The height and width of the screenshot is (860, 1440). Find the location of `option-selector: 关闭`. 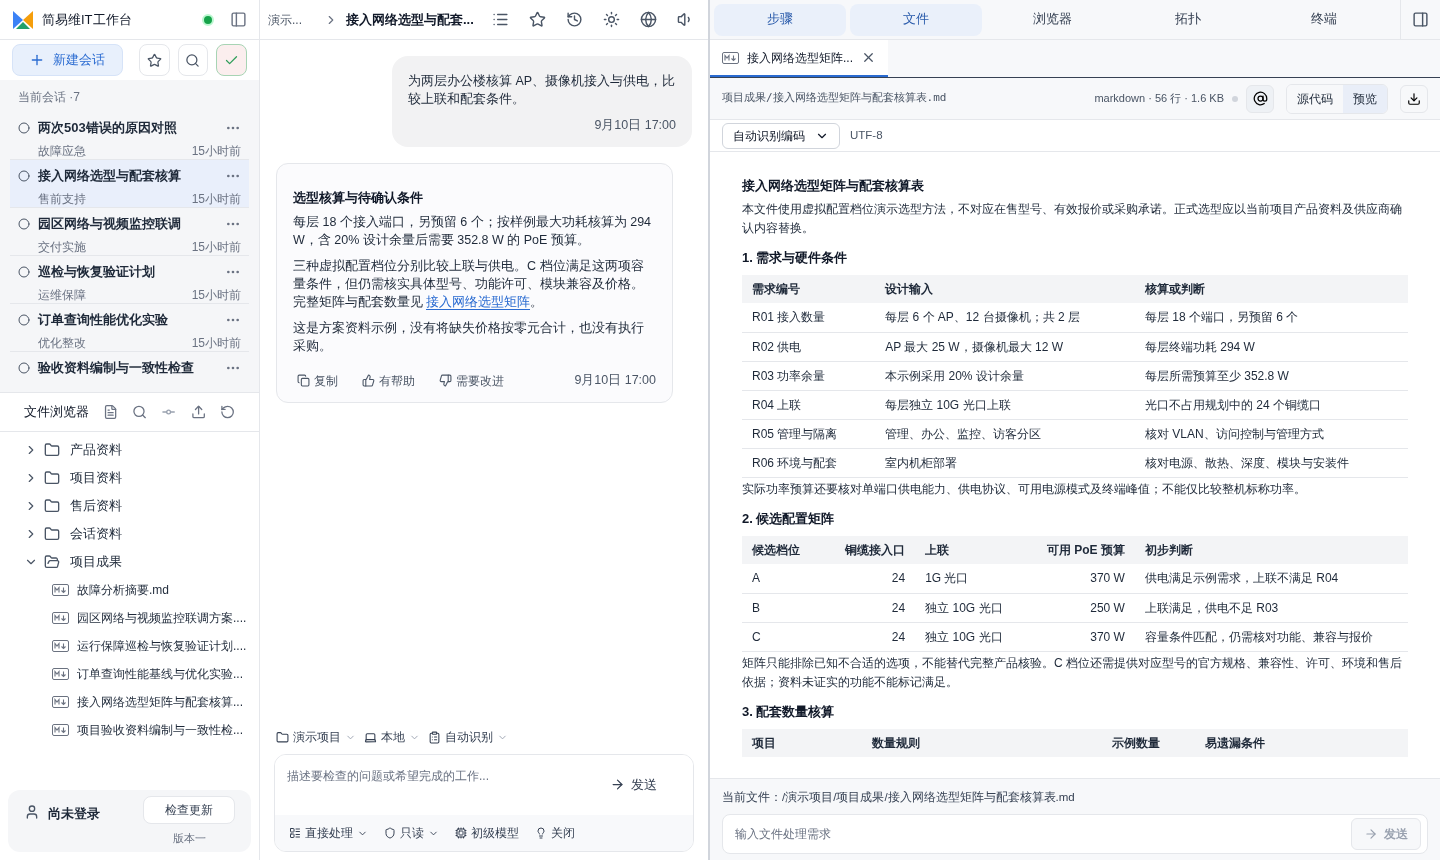

option-selector: 关闭 is located at coordinates (555, 833).